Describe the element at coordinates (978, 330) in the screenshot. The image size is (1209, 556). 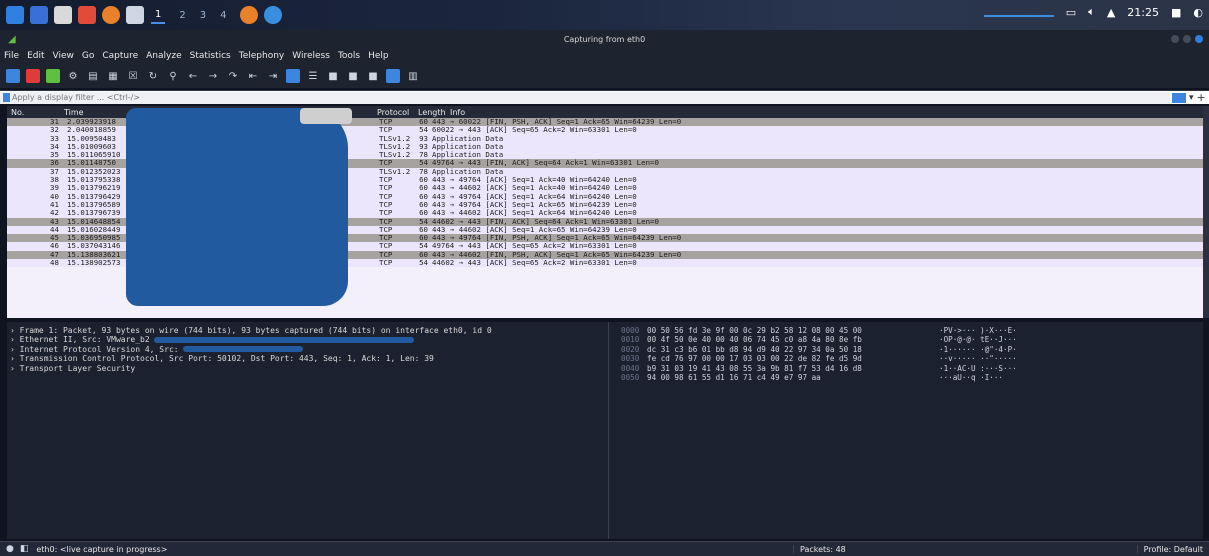
I see `hex-ascii: ·PV·>··· )·X···E·` at that location.